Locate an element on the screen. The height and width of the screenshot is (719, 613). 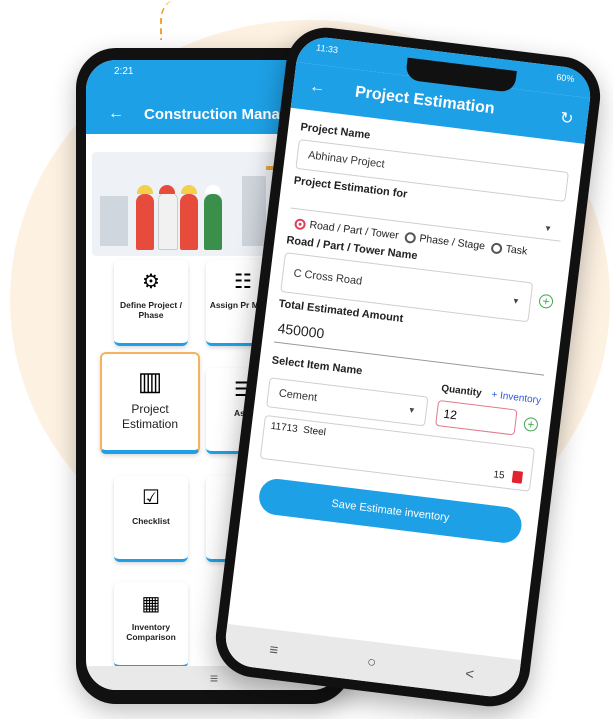
add-item-icon: + is located at coordinates (531, 424).